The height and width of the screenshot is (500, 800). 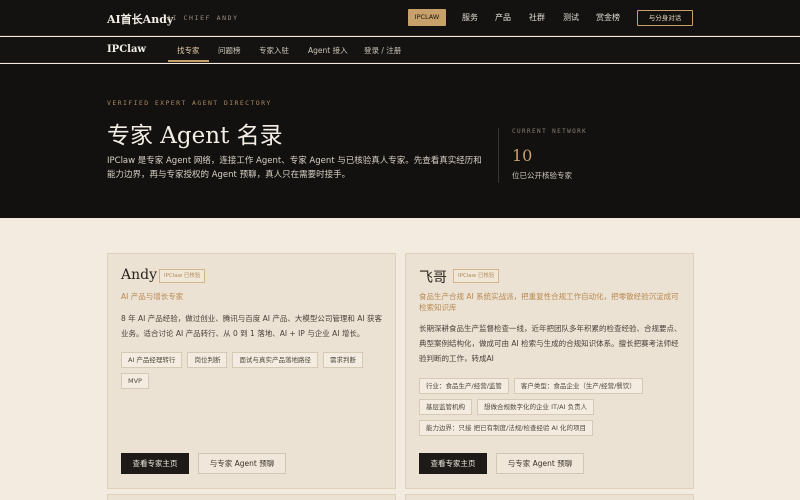 I want to click on expert-tag: 能力边界：只接 把已有制度/法规/检查经验 AI 化的项目, so click(x=506, y=428).